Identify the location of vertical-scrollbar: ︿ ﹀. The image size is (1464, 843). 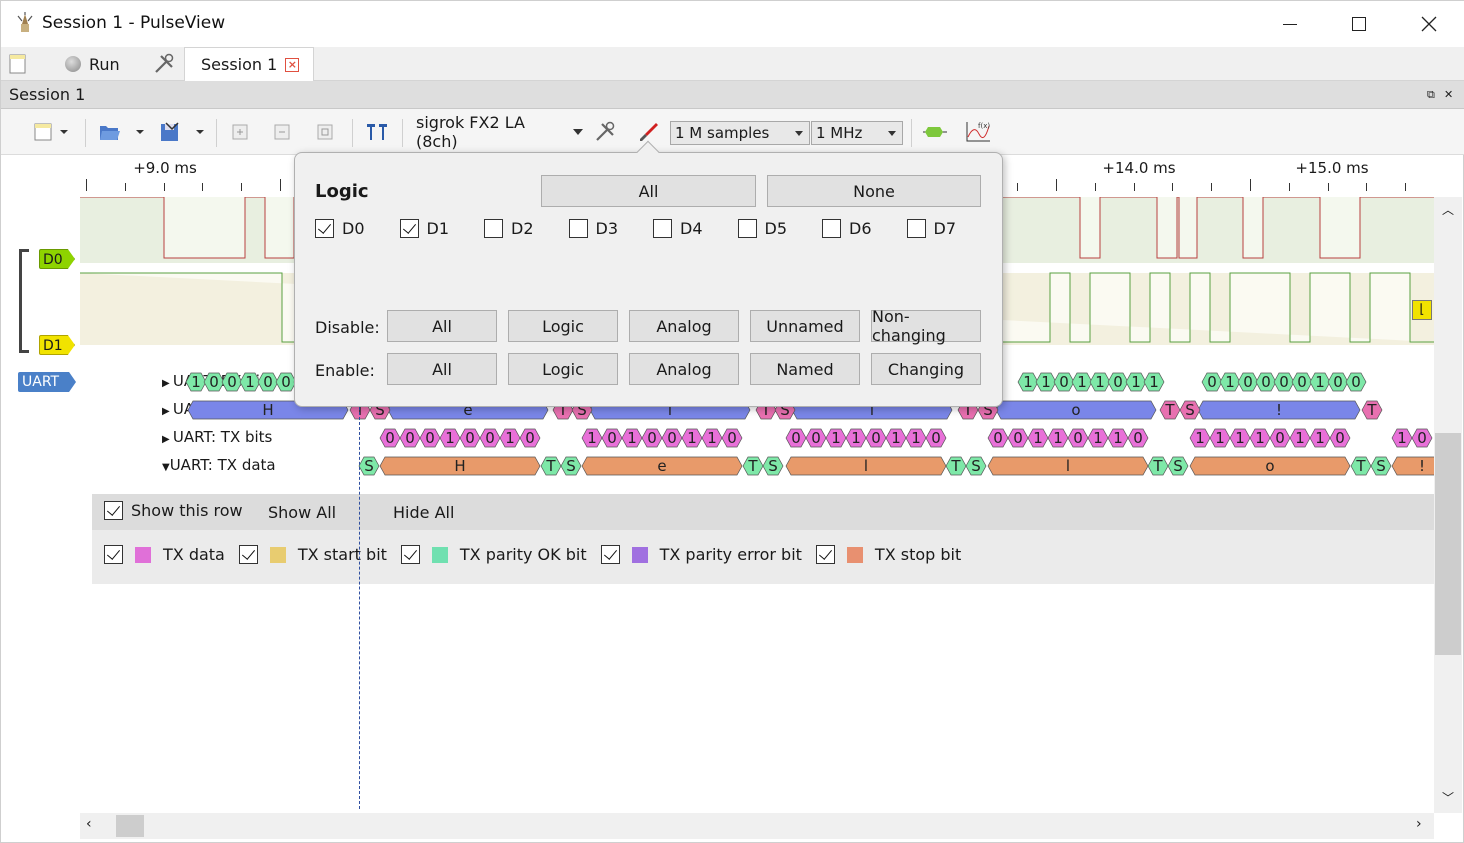
(1448, 505).